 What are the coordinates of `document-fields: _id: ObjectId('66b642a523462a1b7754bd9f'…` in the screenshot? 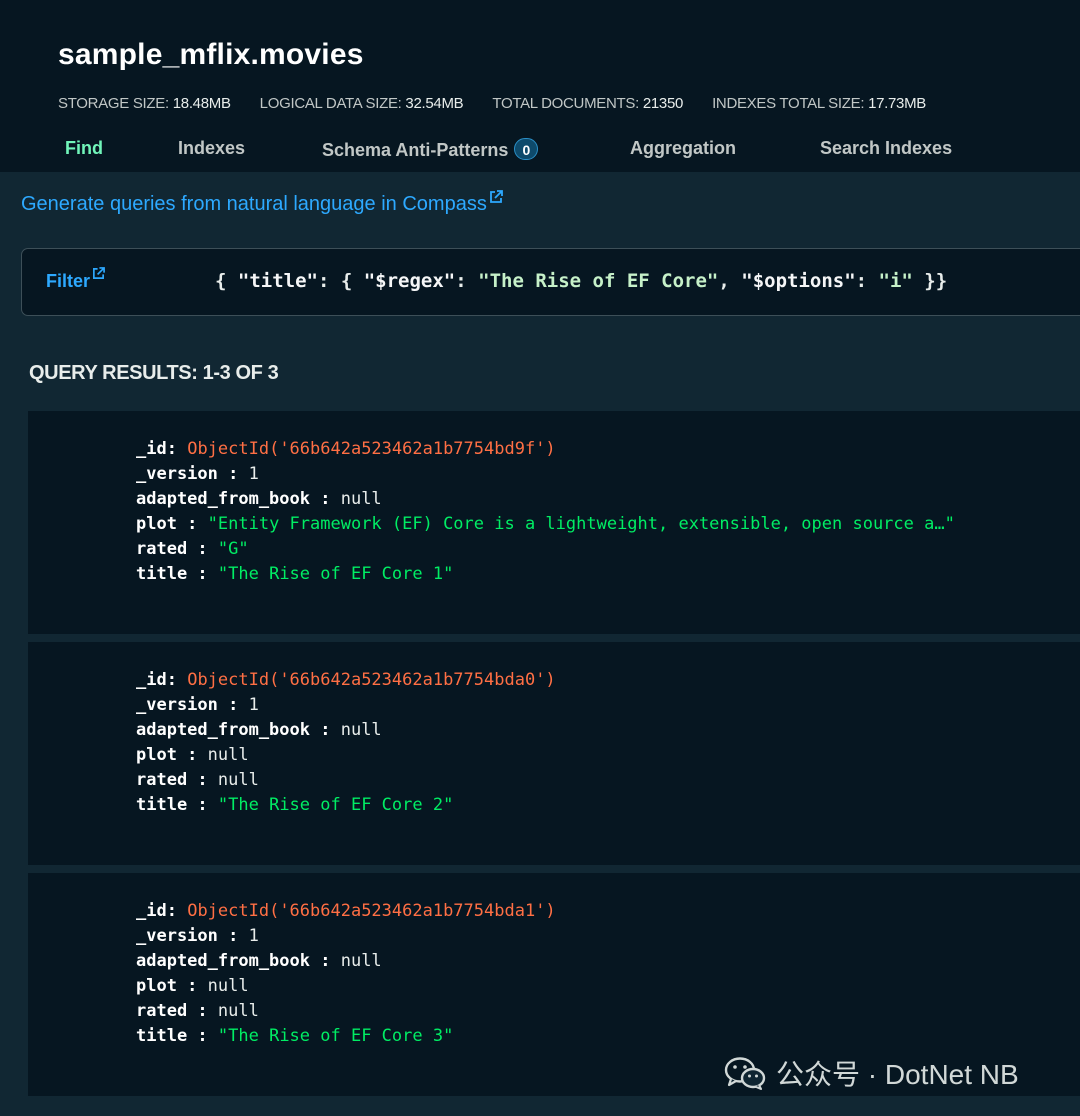 It's located at (545, 512).